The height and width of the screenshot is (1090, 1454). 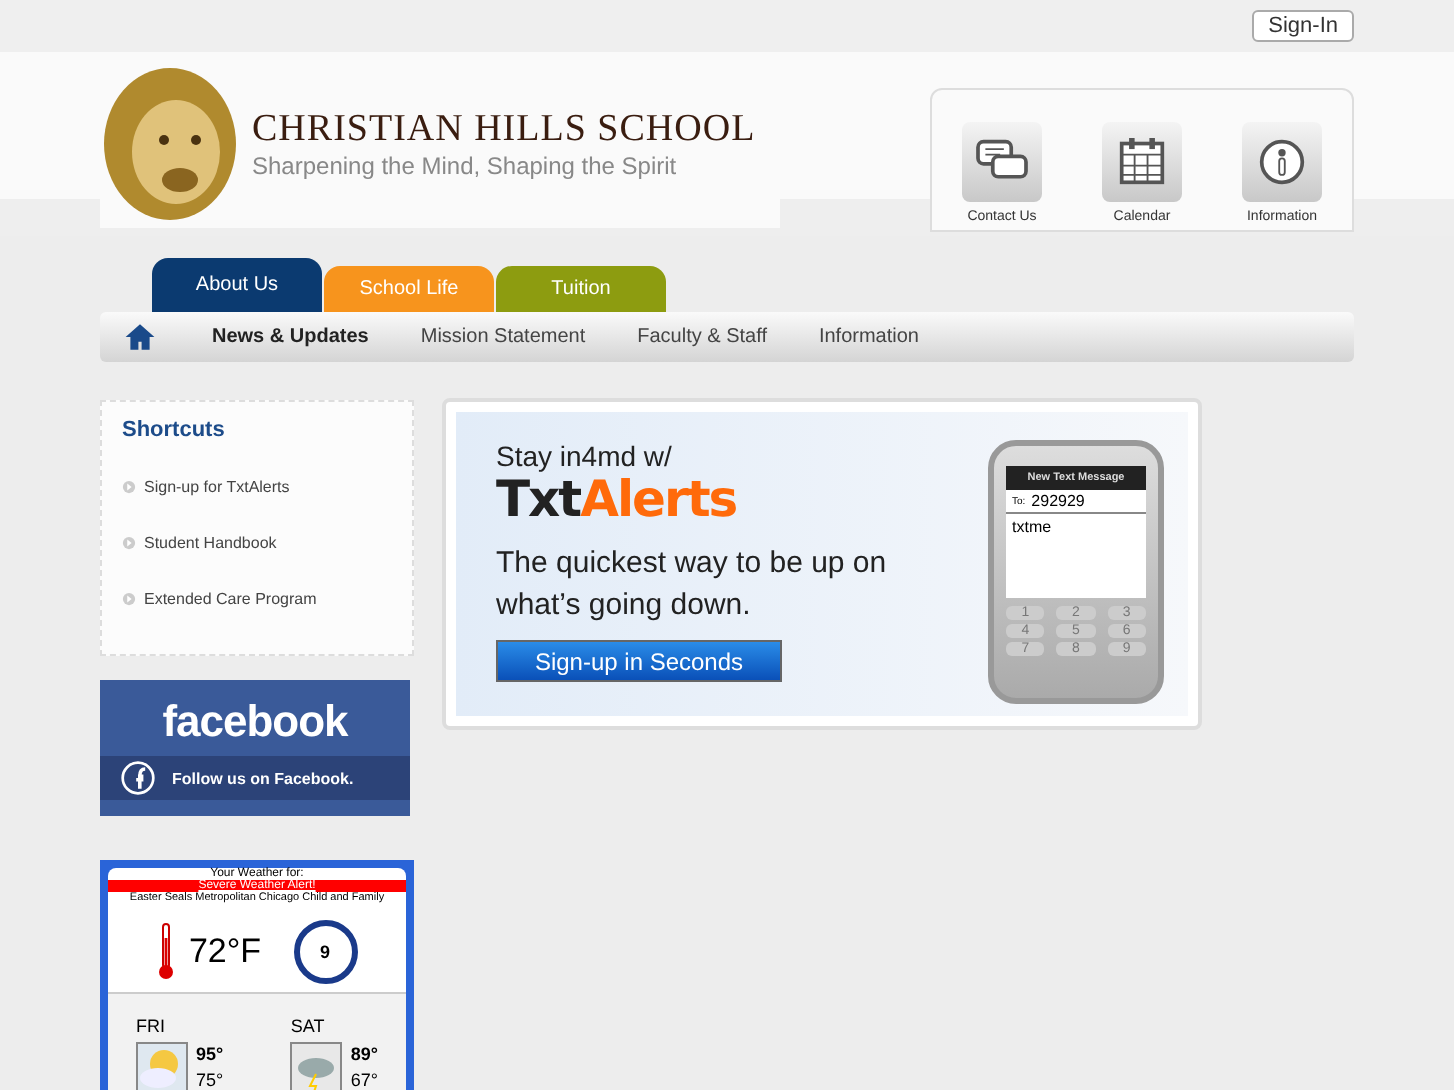 What do you see at coordinates (465, 166) in the screenshot?
I see `tagline: Sharpening the Mind, Shaping the Spirit` at bounding box center [465, 166].